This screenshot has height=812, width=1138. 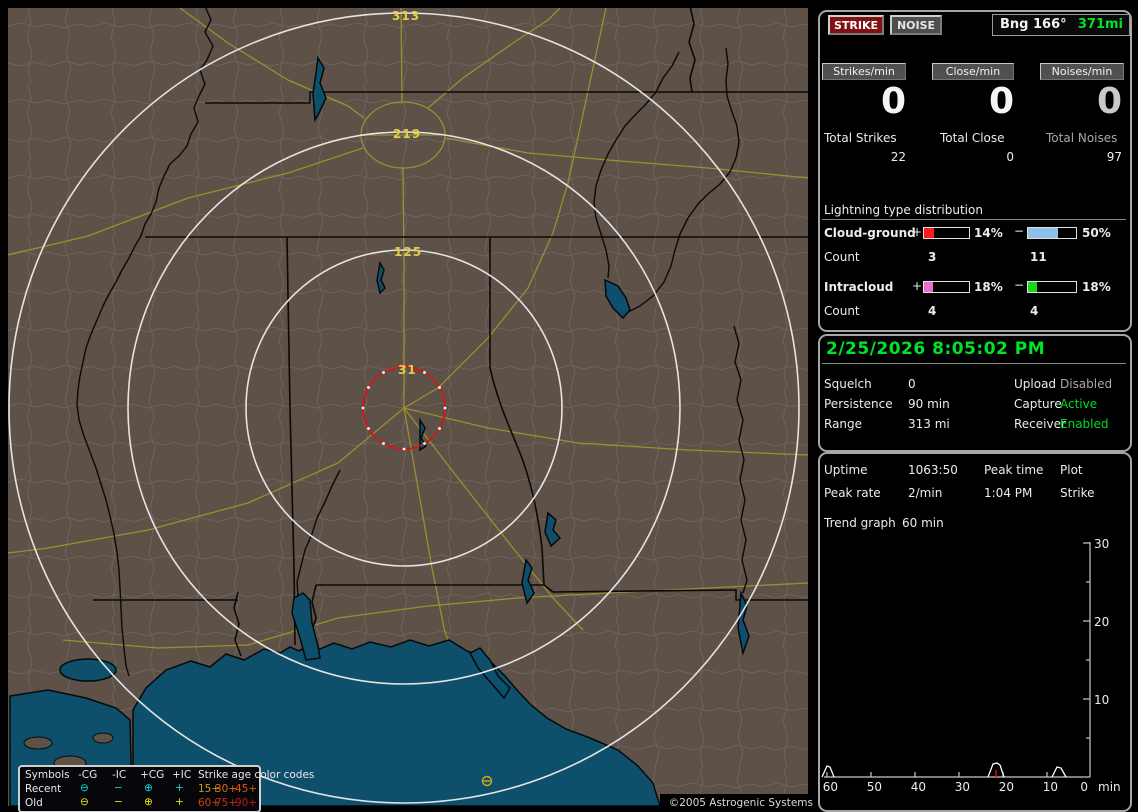 What do you see at coordinates (1114, 157) in the screenshot?
I see `total-noises-value: 97` at bounding box center [1114, 157].